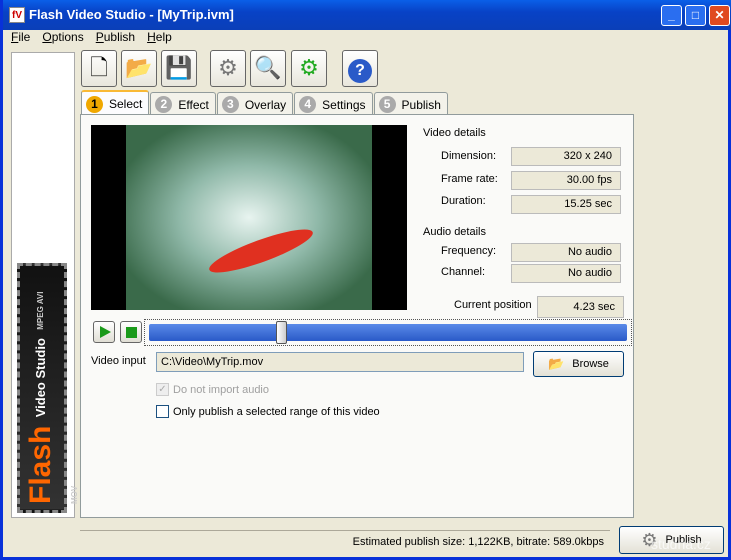 The width and height of the screenshot is (731, 560). I want to click on framerate-label: Frame rate:, so click(469, 179).